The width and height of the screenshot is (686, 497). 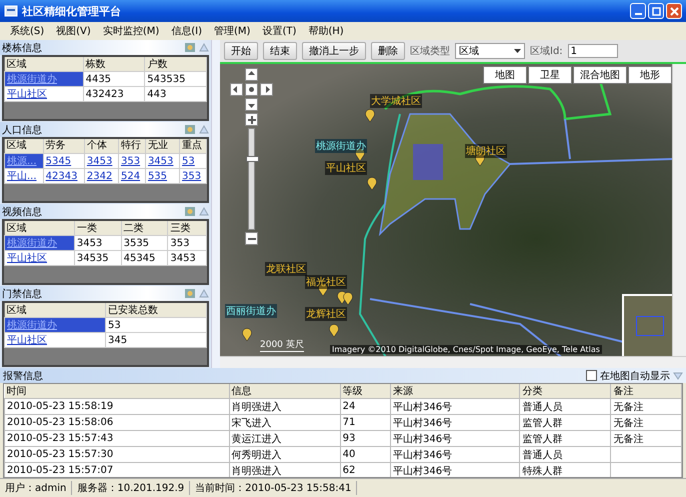 I want to click on column-header: 个体, so click(x=101, y=146).